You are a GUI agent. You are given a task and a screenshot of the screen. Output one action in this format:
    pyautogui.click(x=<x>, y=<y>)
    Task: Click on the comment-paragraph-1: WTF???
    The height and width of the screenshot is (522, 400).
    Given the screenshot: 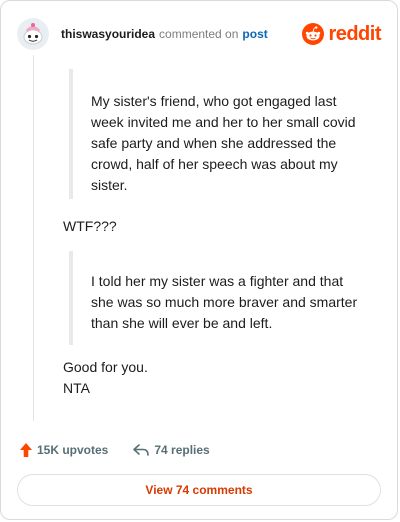 What is the action you would take?
    pyautogui.click(x=90, y=226)
    